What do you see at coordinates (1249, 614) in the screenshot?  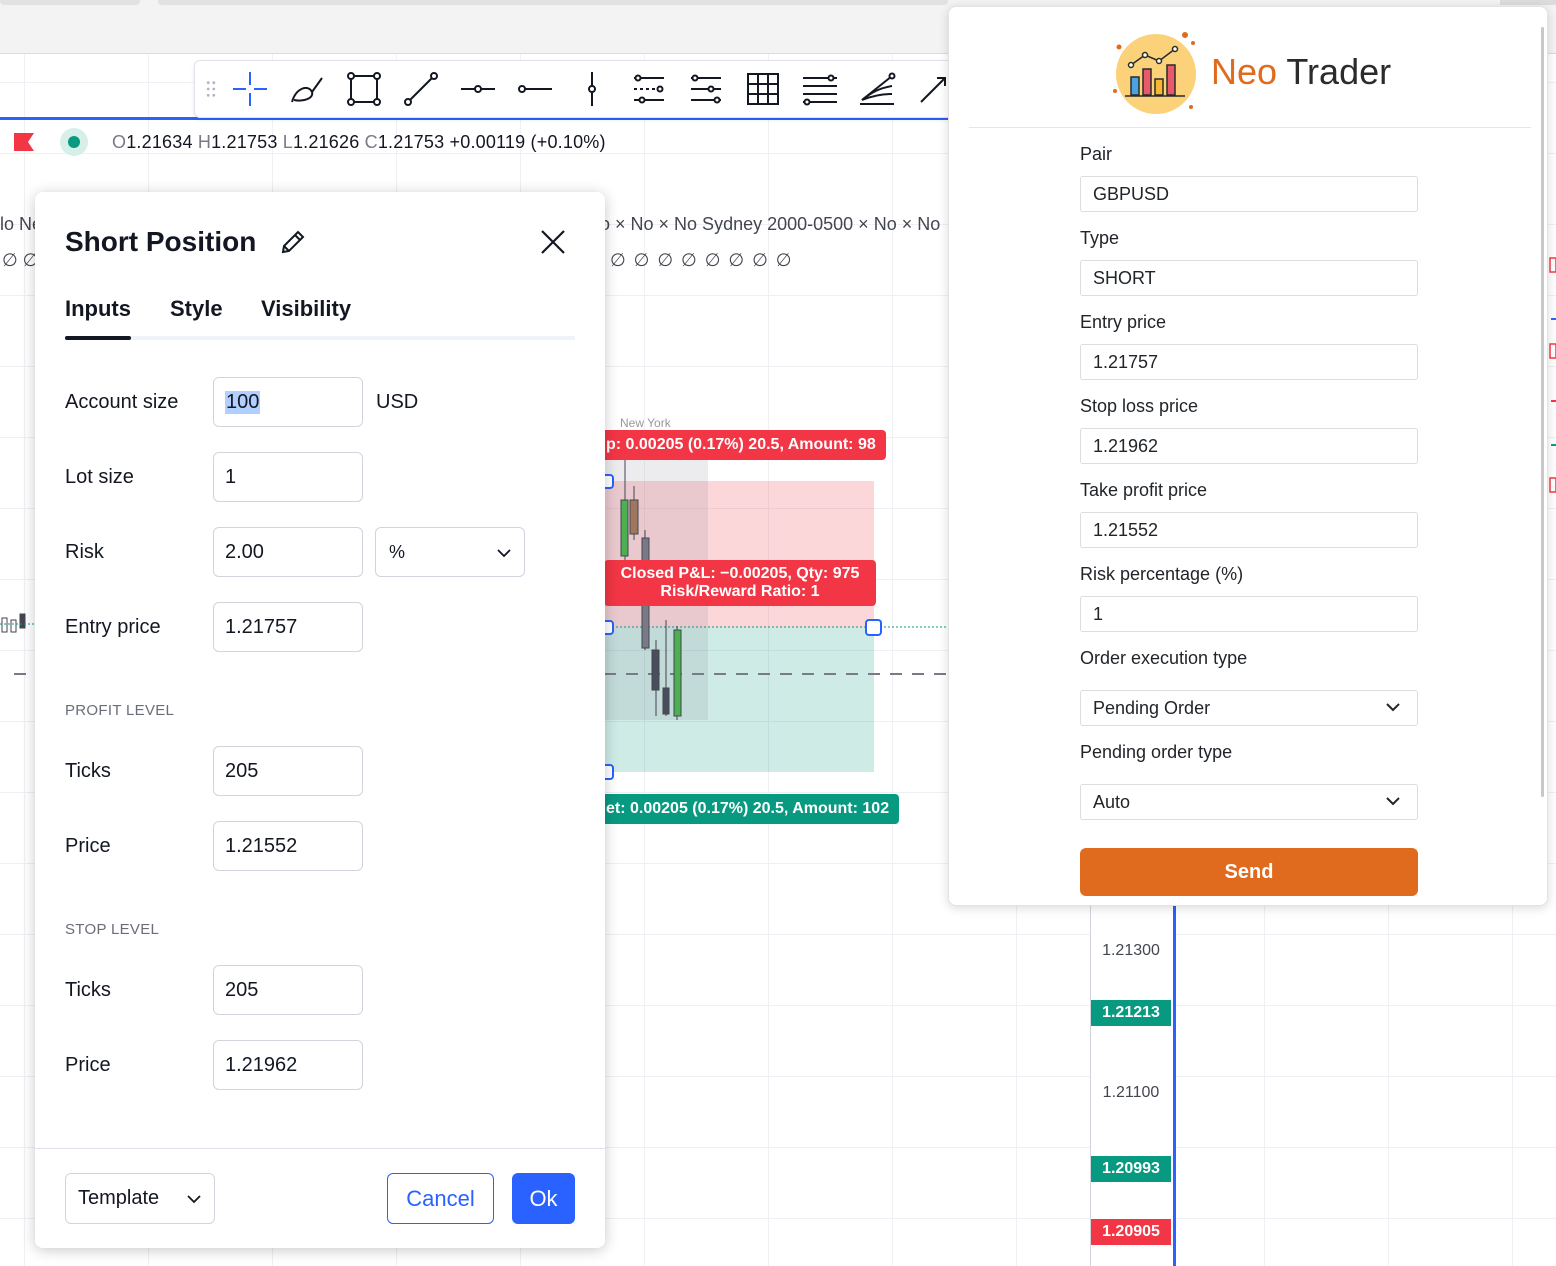 I see `risk-percentage-input: 1` at bounding box center [1249, 614].